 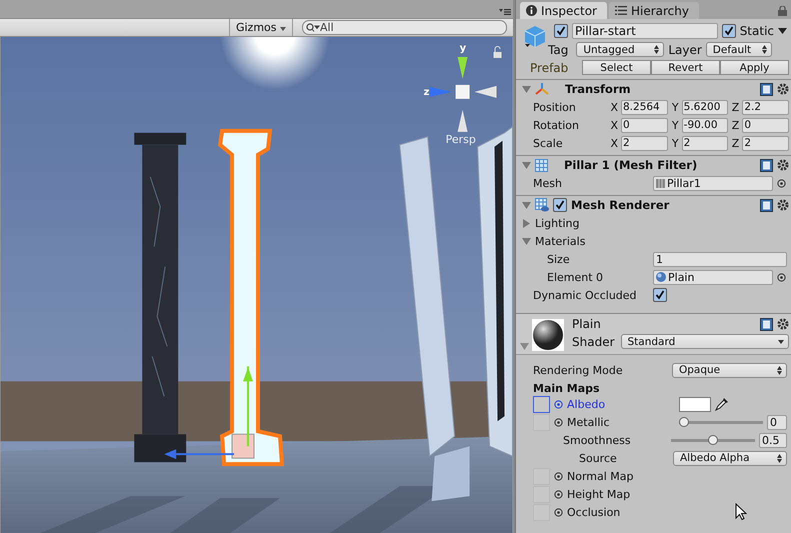 I want to click on material-name: Plain, so click(x=586, y=324).